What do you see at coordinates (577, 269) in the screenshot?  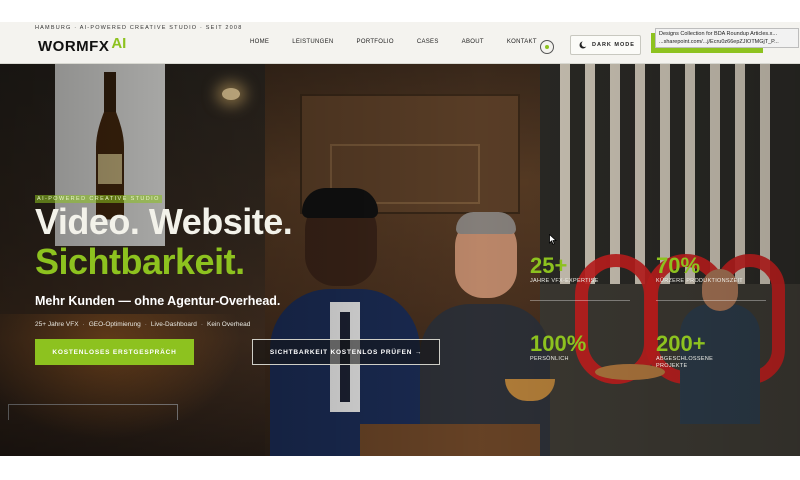 I see `stat-years: 25+ JAHRE VFX-EXPERTISE` at bounding box center [577, 269].